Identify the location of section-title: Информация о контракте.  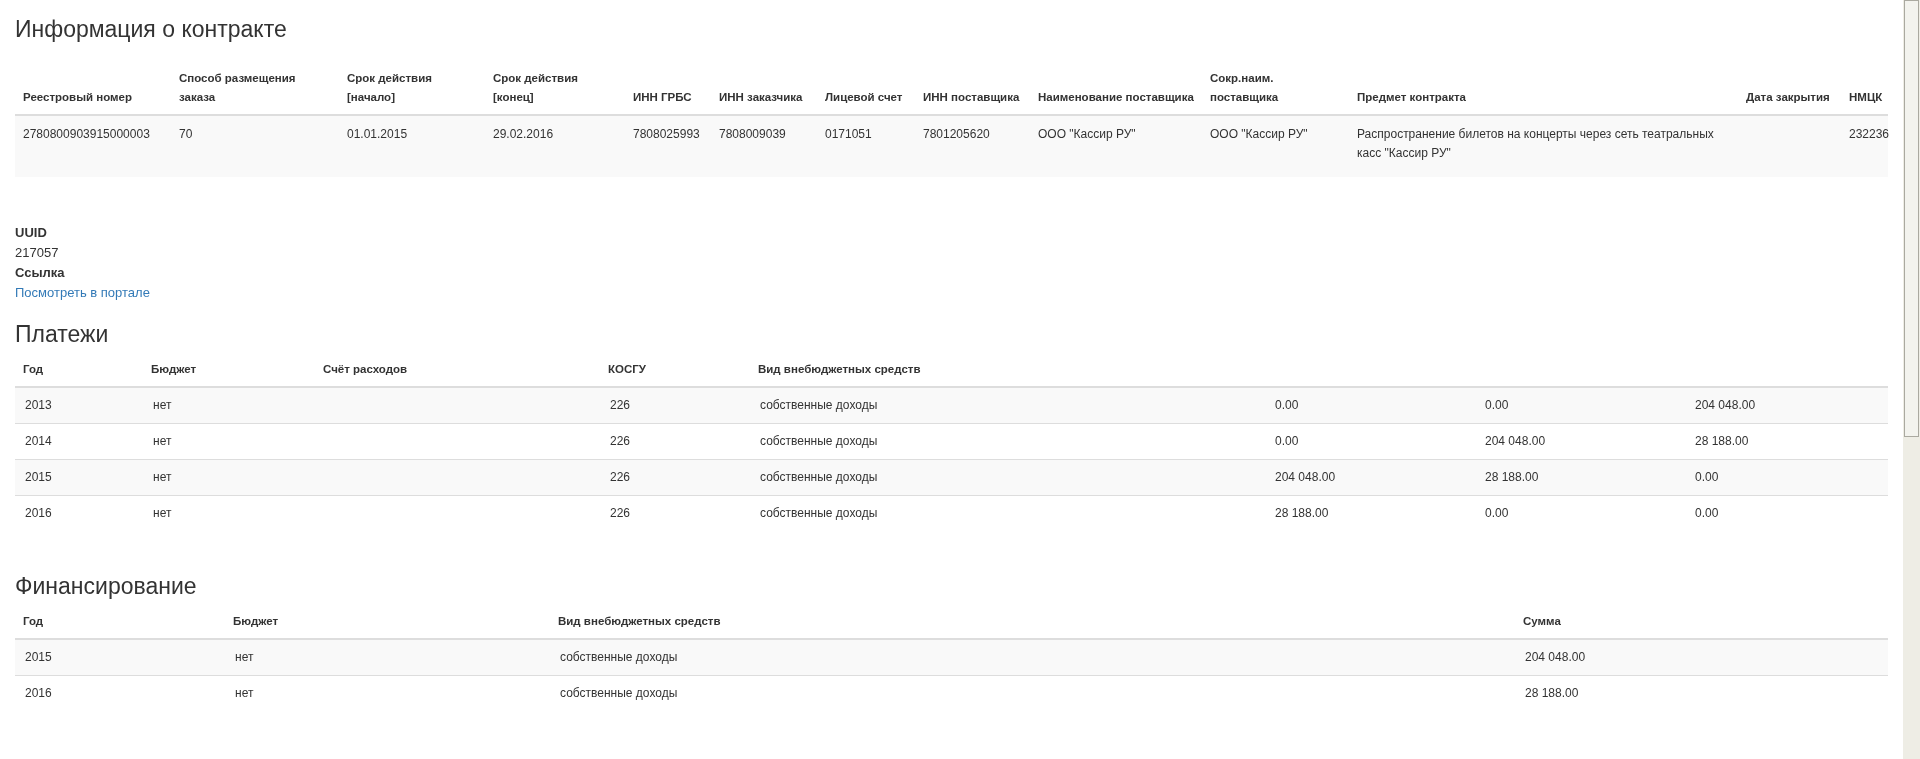
(151, 29).